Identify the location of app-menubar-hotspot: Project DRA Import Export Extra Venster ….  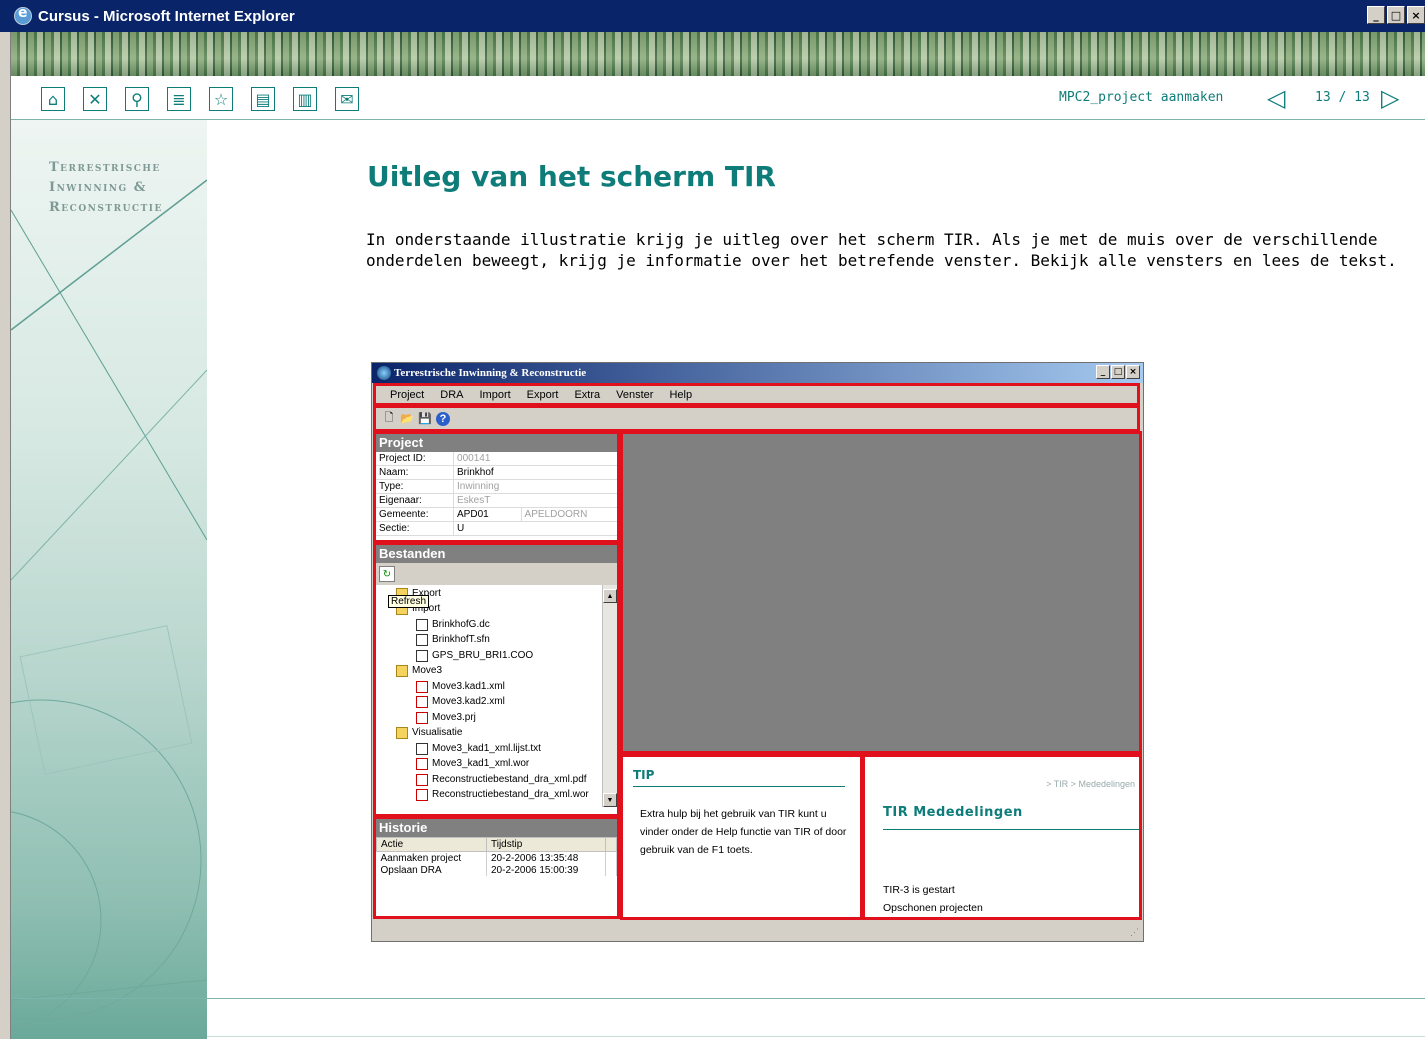
(756, 394).